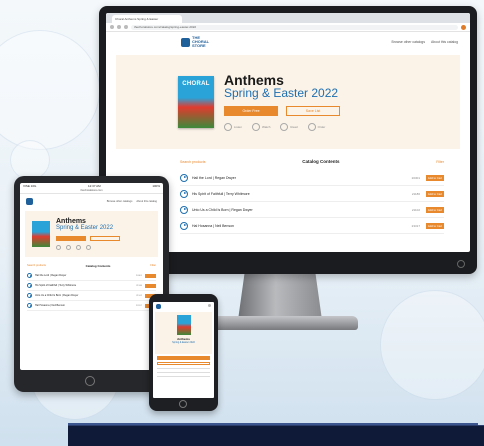  Describe the element at coordinates (415, 177) in the screenshot. I see `item-code: 20301` at that location.